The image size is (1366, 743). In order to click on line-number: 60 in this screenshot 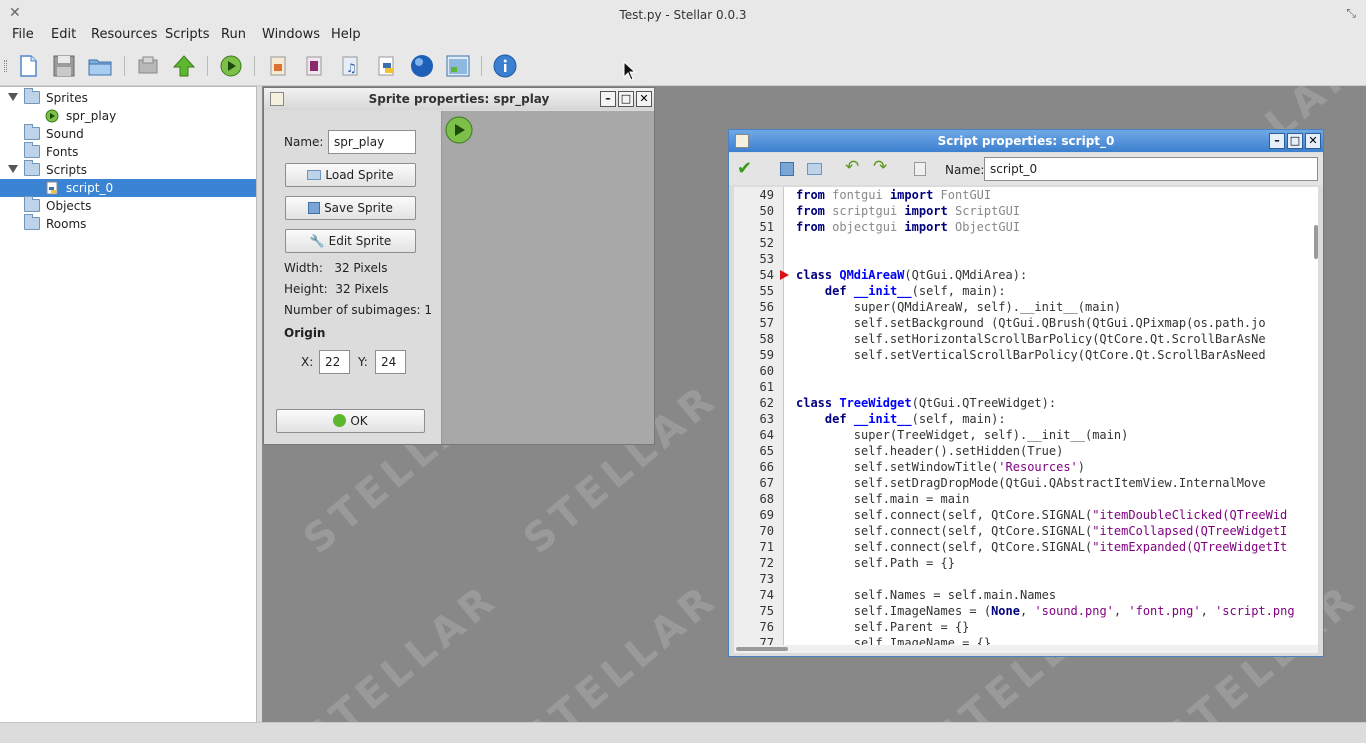, I will do `click(766, 371)`.